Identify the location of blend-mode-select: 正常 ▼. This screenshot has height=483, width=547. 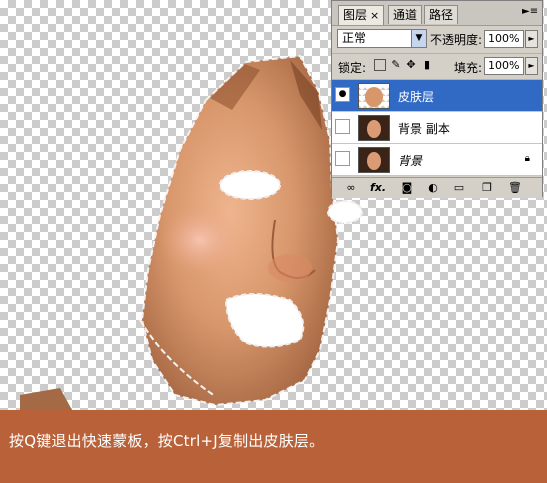
(382, 38).